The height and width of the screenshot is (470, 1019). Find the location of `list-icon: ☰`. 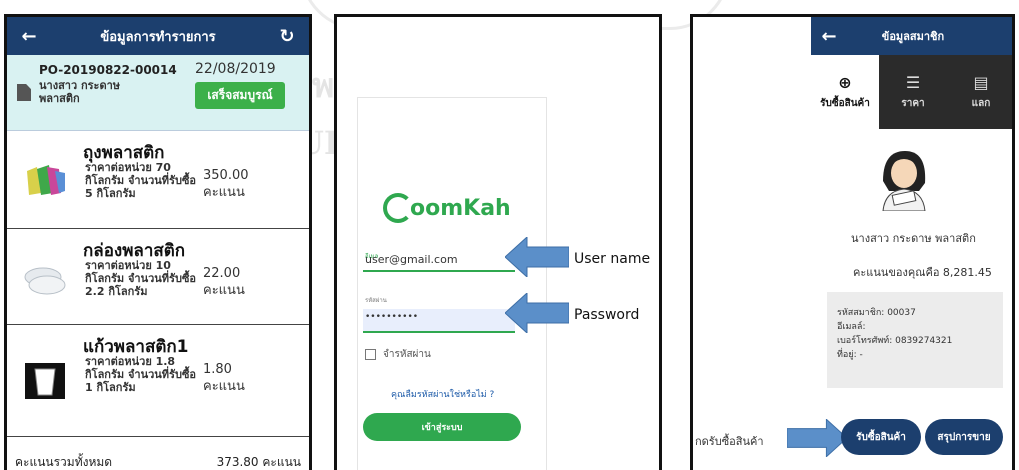

list-icon: ☰ is located at coordinates (913, 82).